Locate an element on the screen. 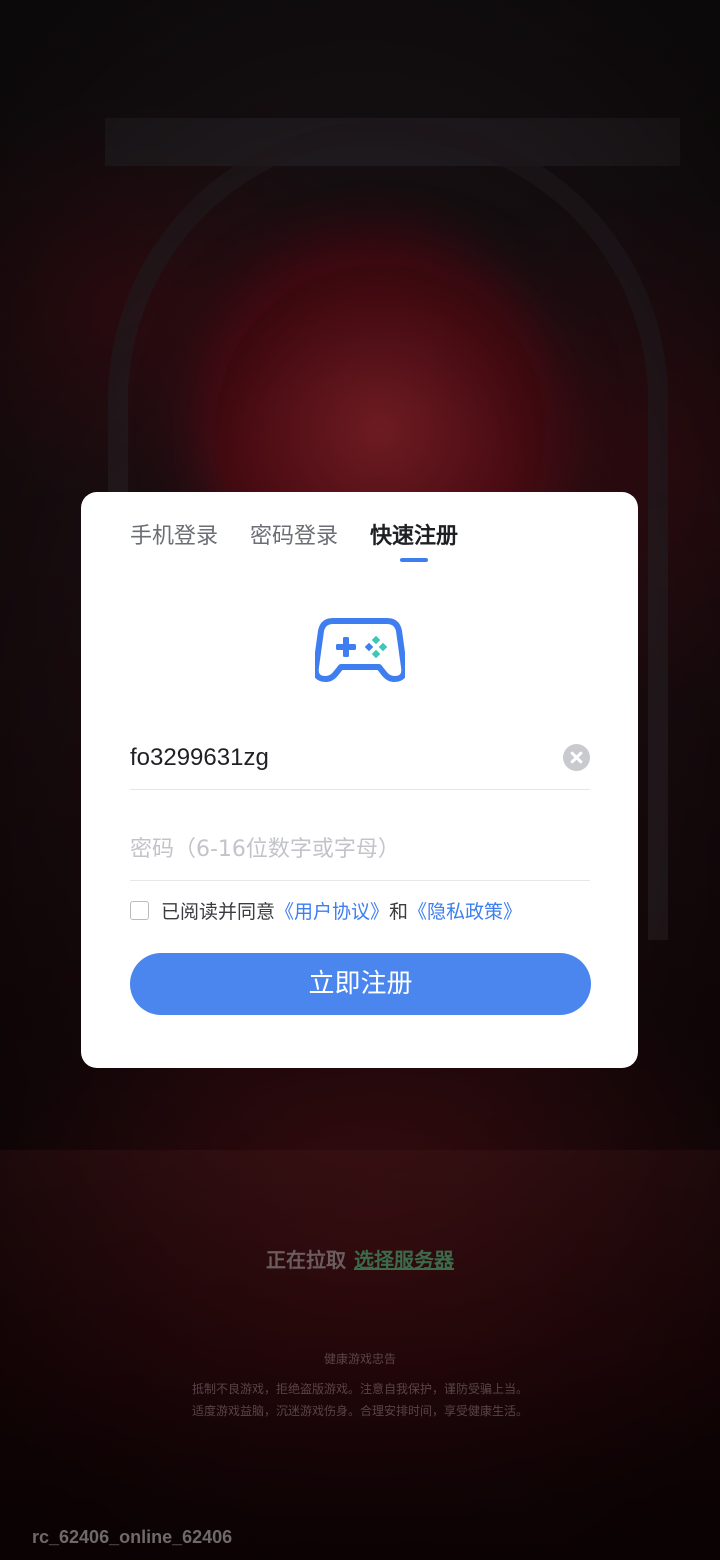 Image resolution: width=720 pixels, height=1560 pixels. agree-checkbox is located at coordinates (139, 910).